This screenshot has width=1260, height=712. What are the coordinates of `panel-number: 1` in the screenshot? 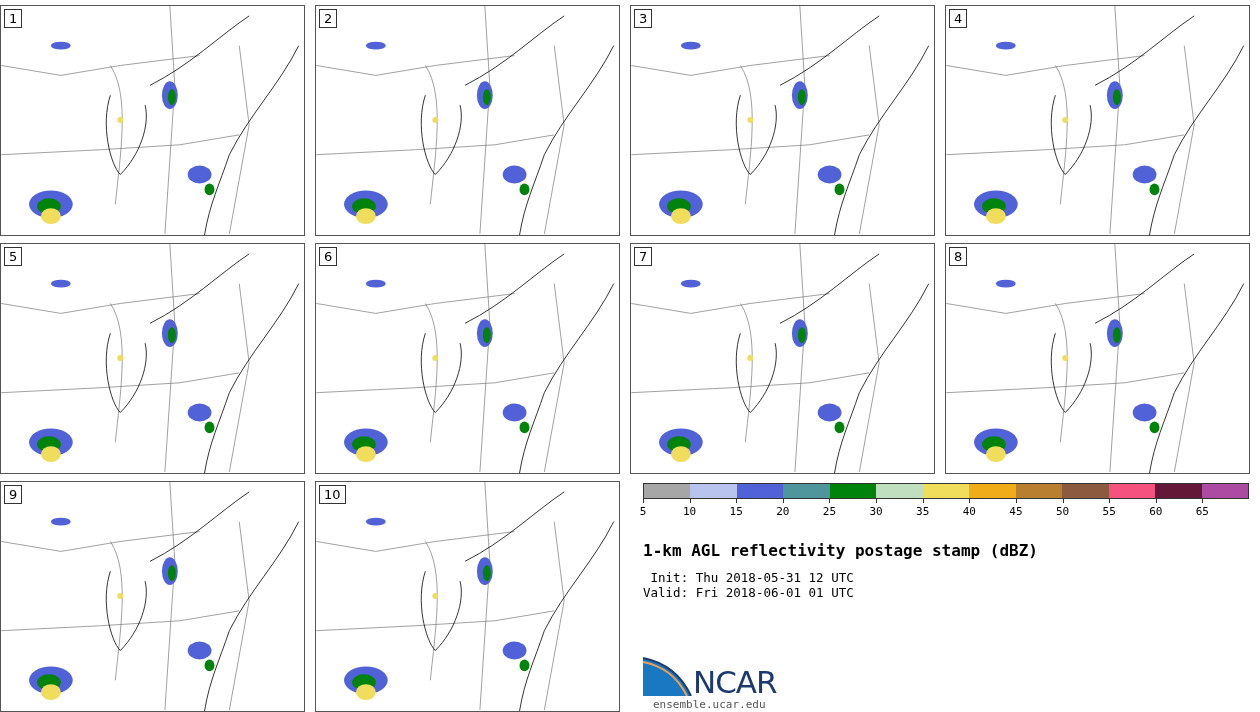 It's located at (13, 18).